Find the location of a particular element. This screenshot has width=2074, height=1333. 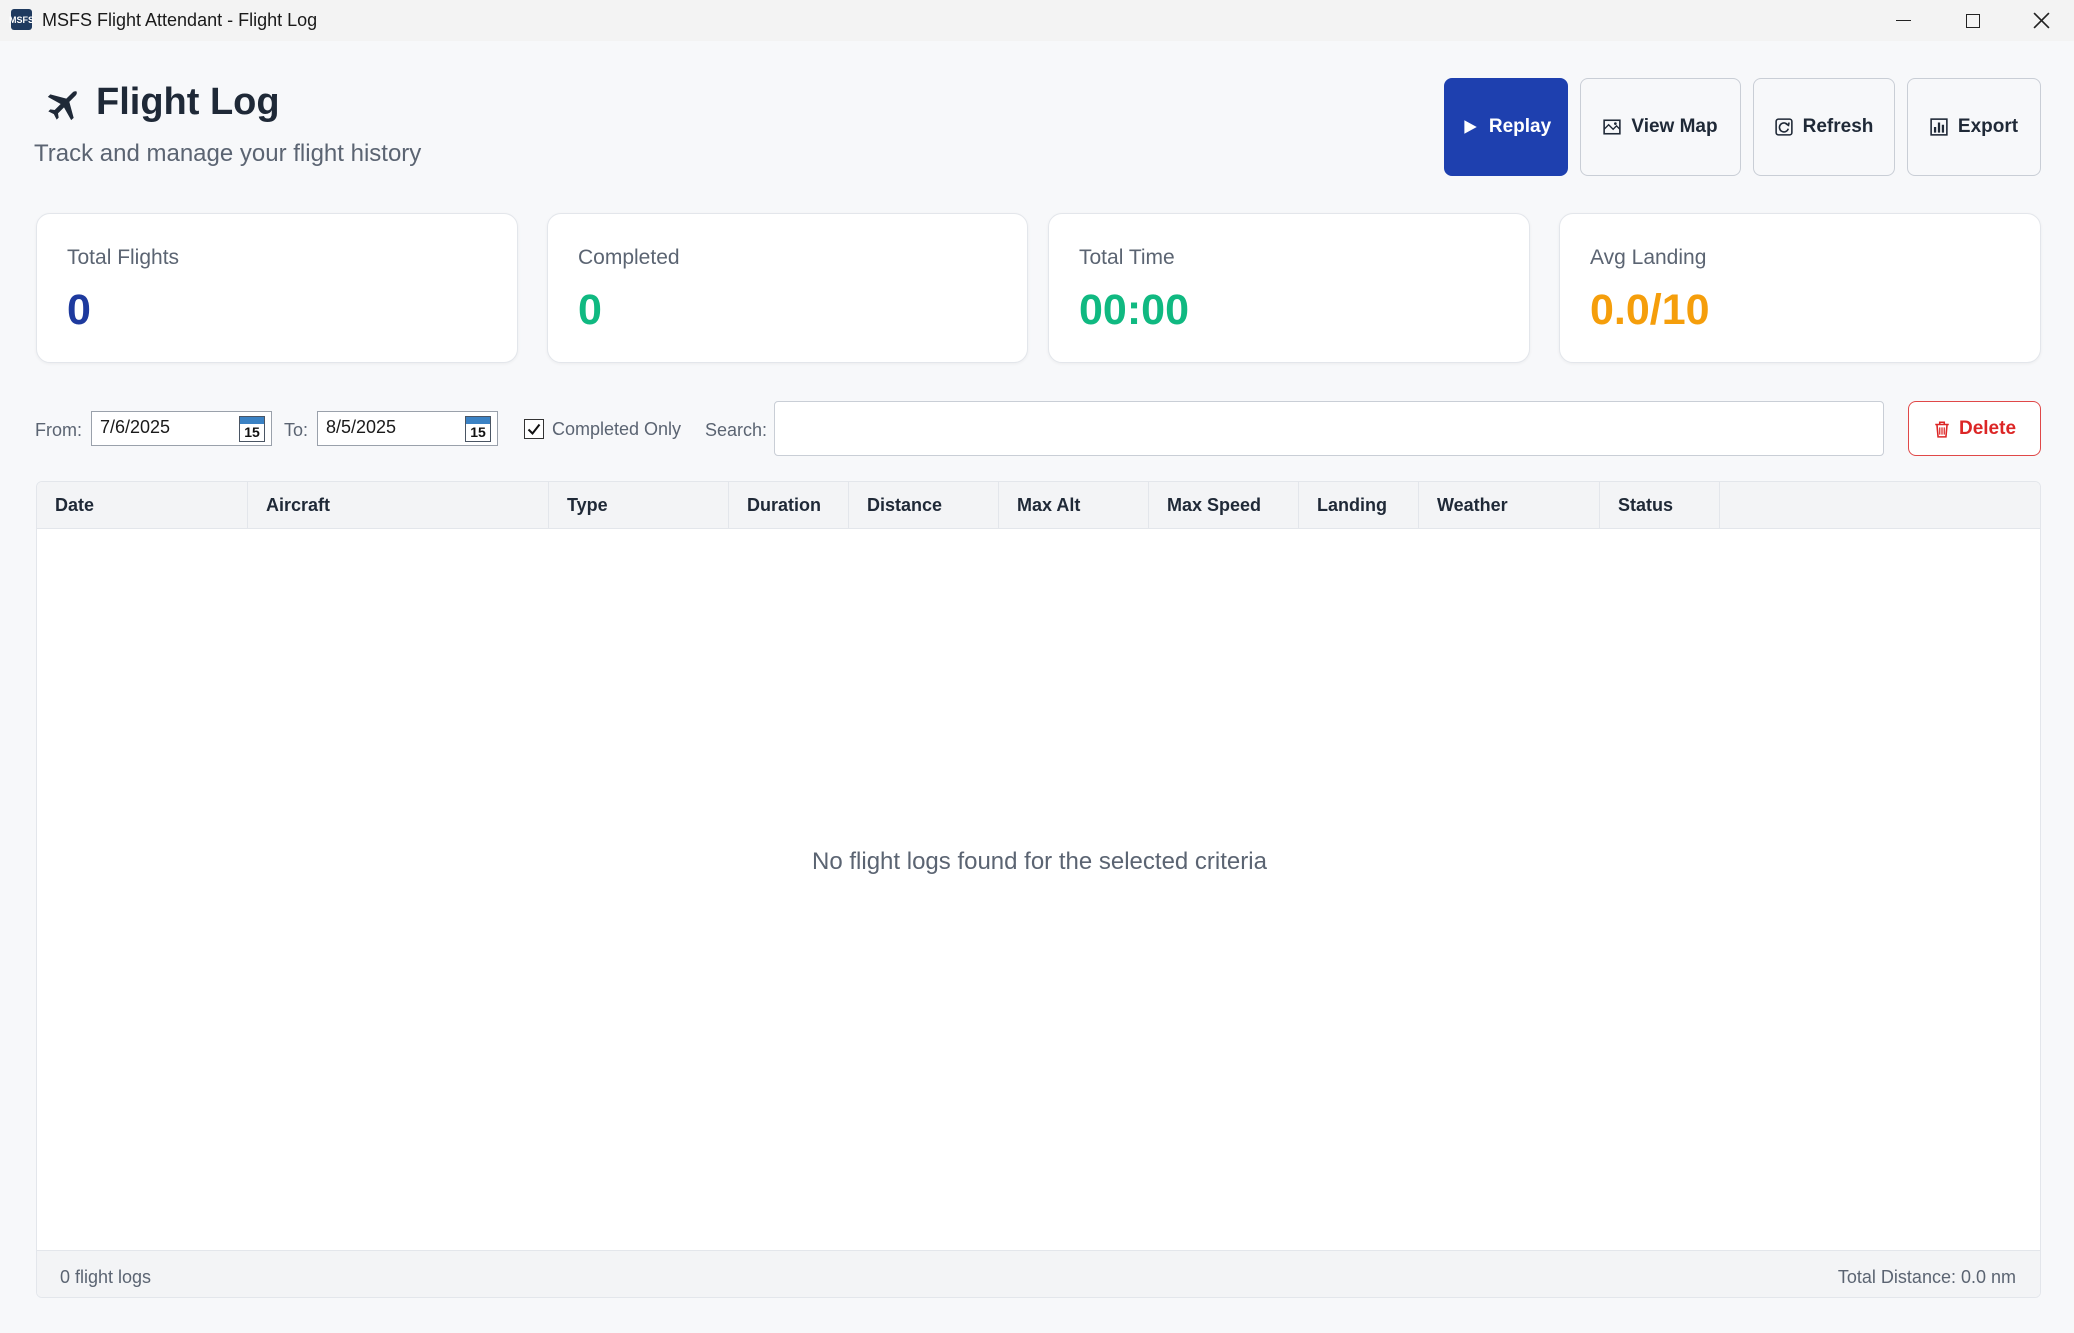

column-header-status: Status is located at coordinates (1660, 505).